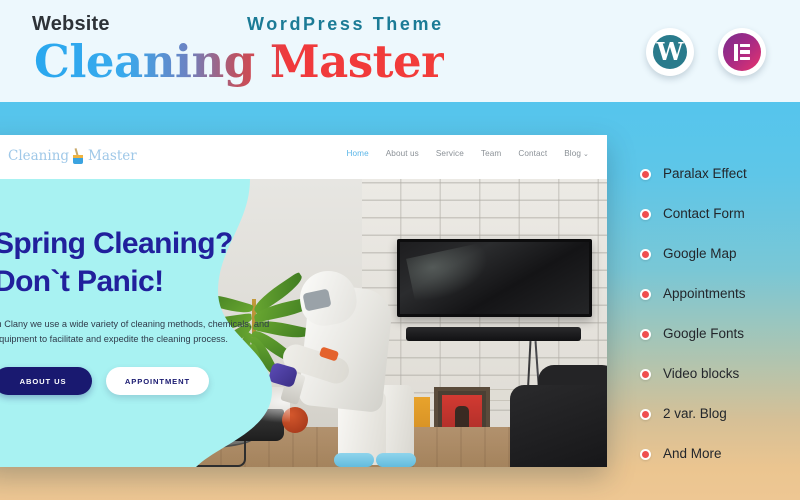 The width and height of the screenshot is (800, 500). What do you see at coordinates (358, 153) in the screenshot?
I see `nav-item-home: Home` at bounding box center [358, 153].